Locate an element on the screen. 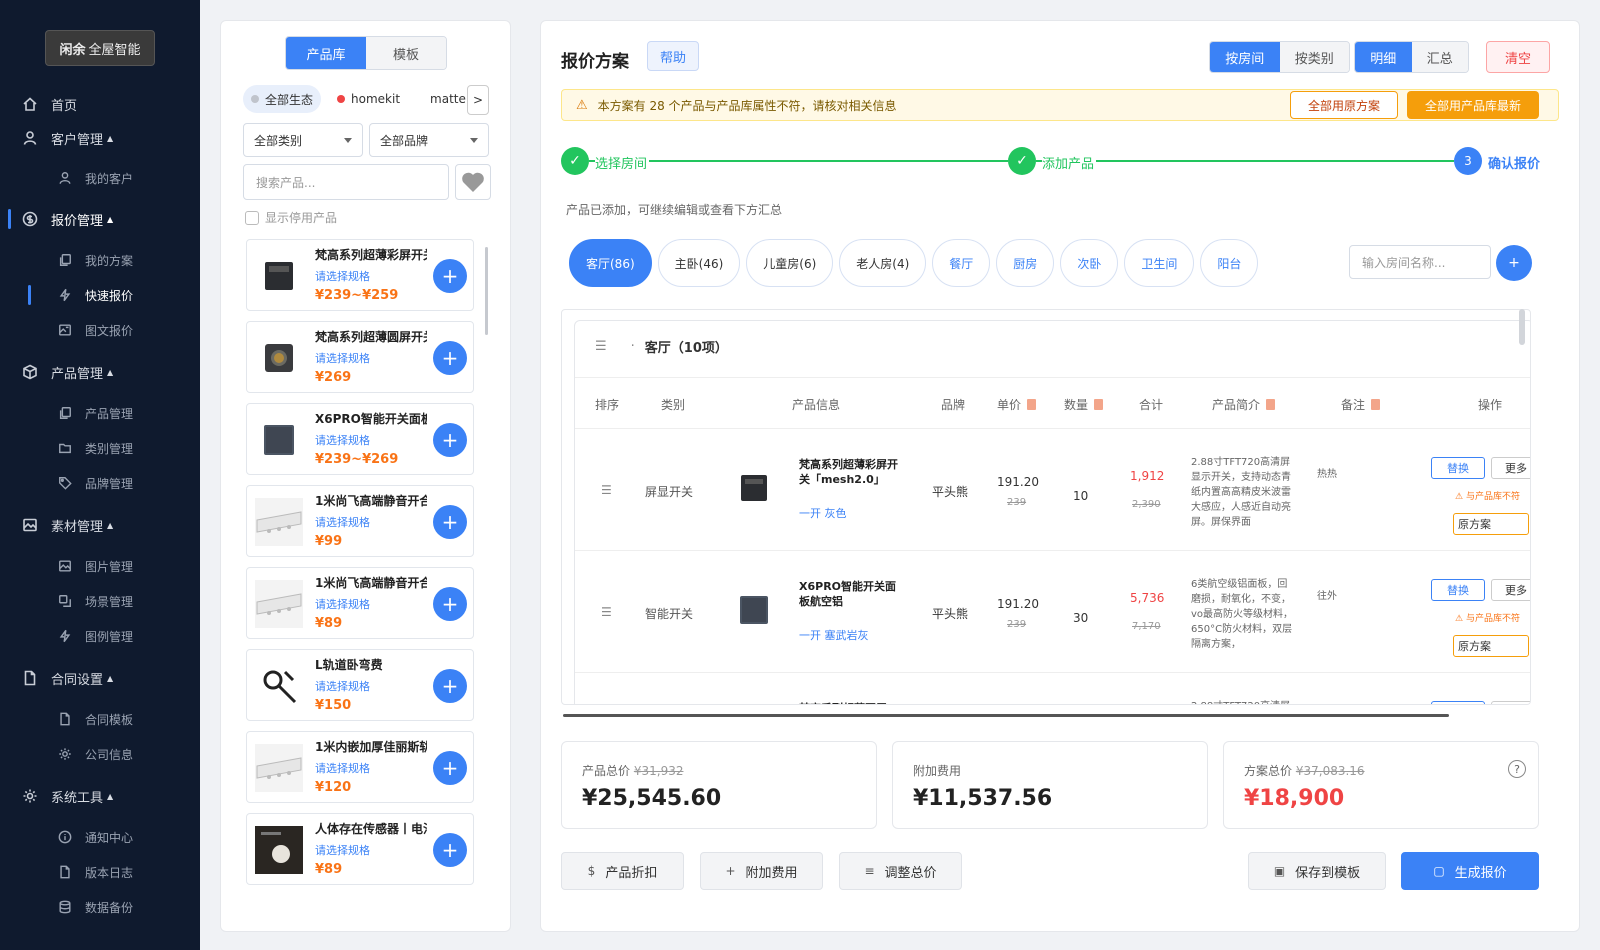 The height and width of the screenshot is (950, 1600). table-horizontal-scrollbar is located at coordinates (1006, 715).